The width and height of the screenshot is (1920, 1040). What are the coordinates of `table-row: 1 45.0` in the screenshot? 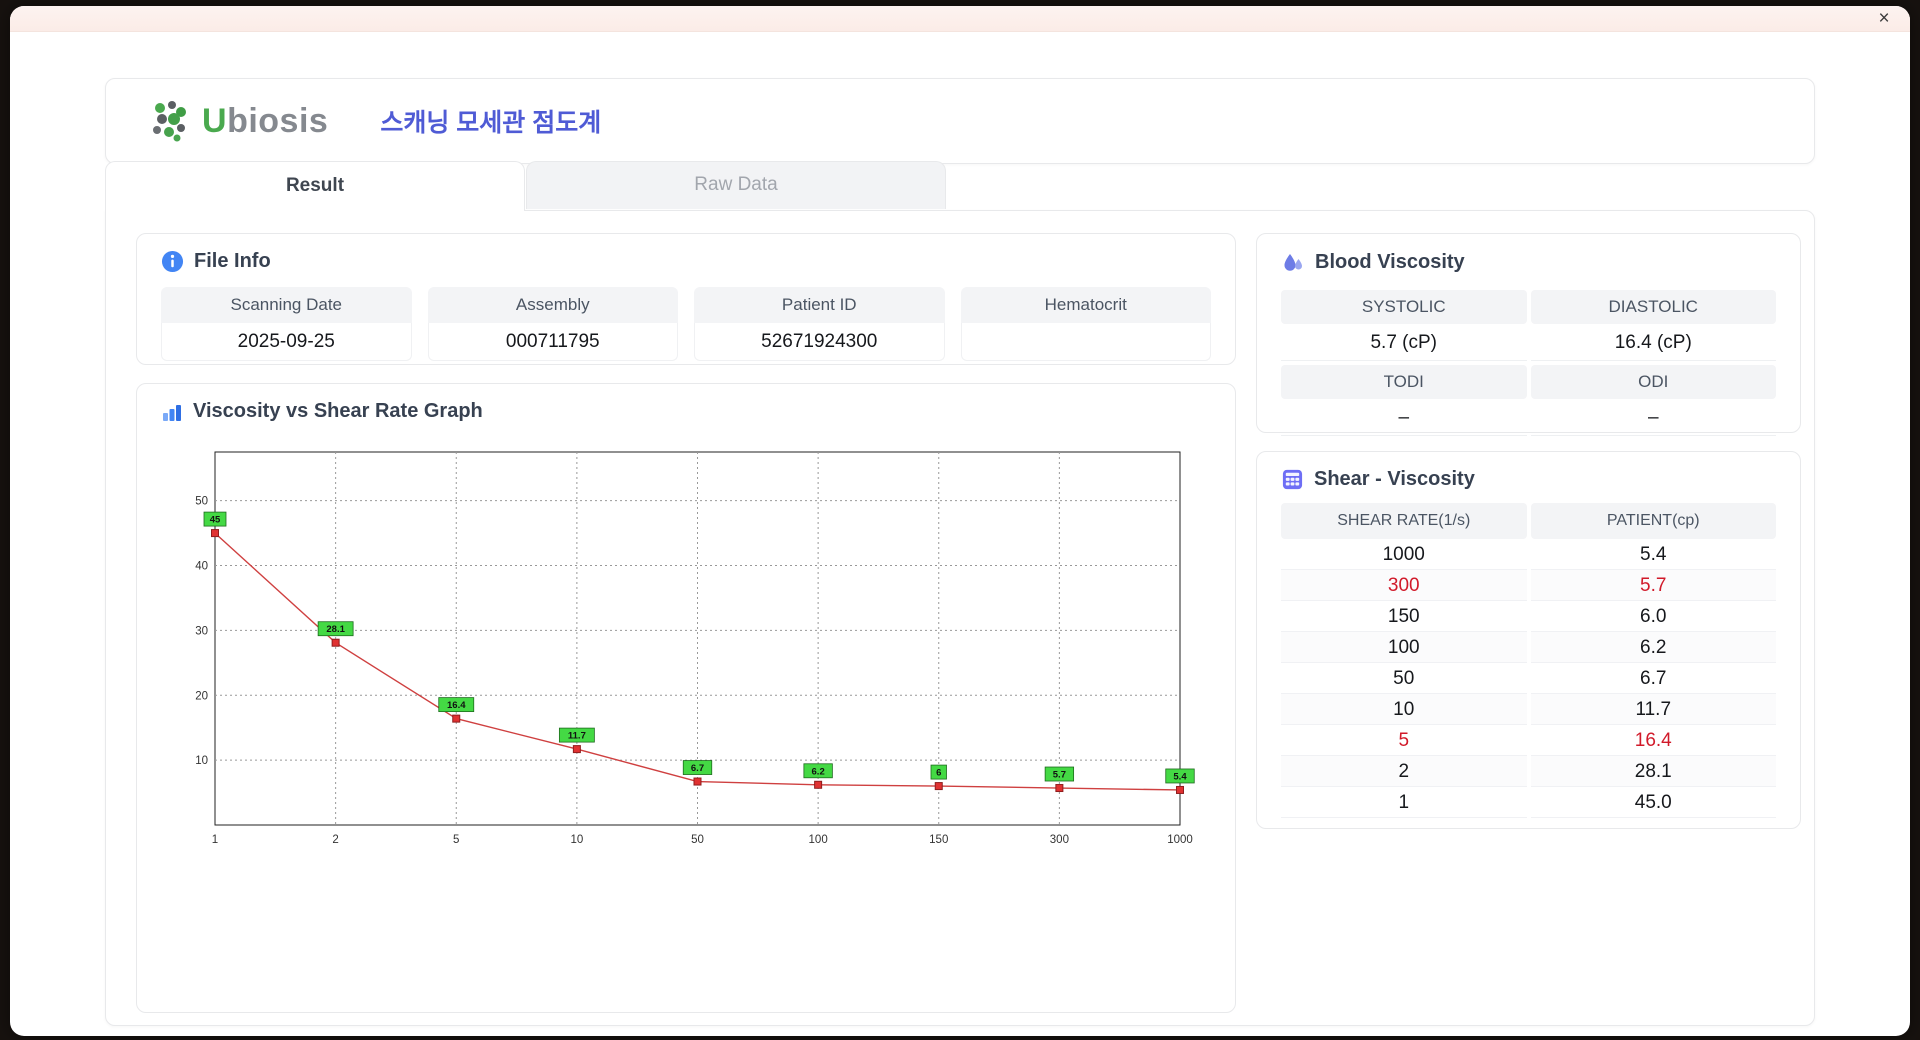 It's located at (1528, 802).